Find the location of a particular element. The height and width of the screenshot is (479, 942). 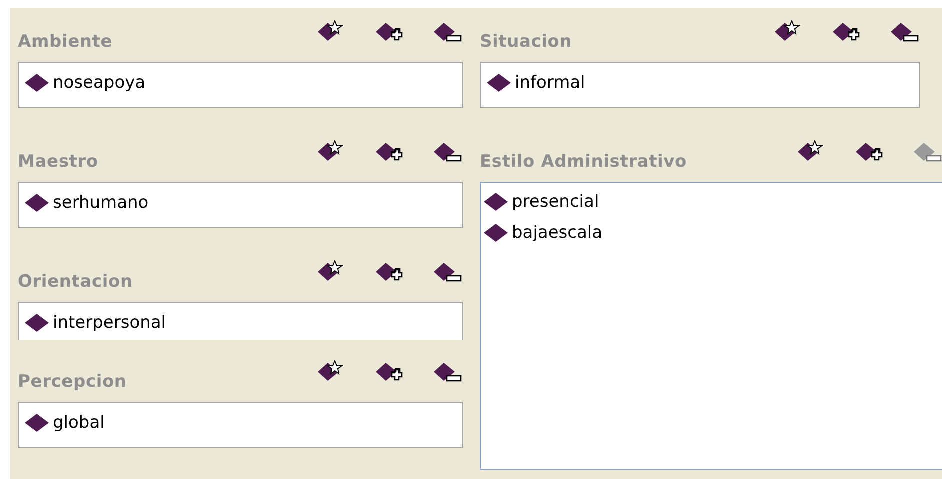

section-title: Orientacion is located at coordinates (75, 282).